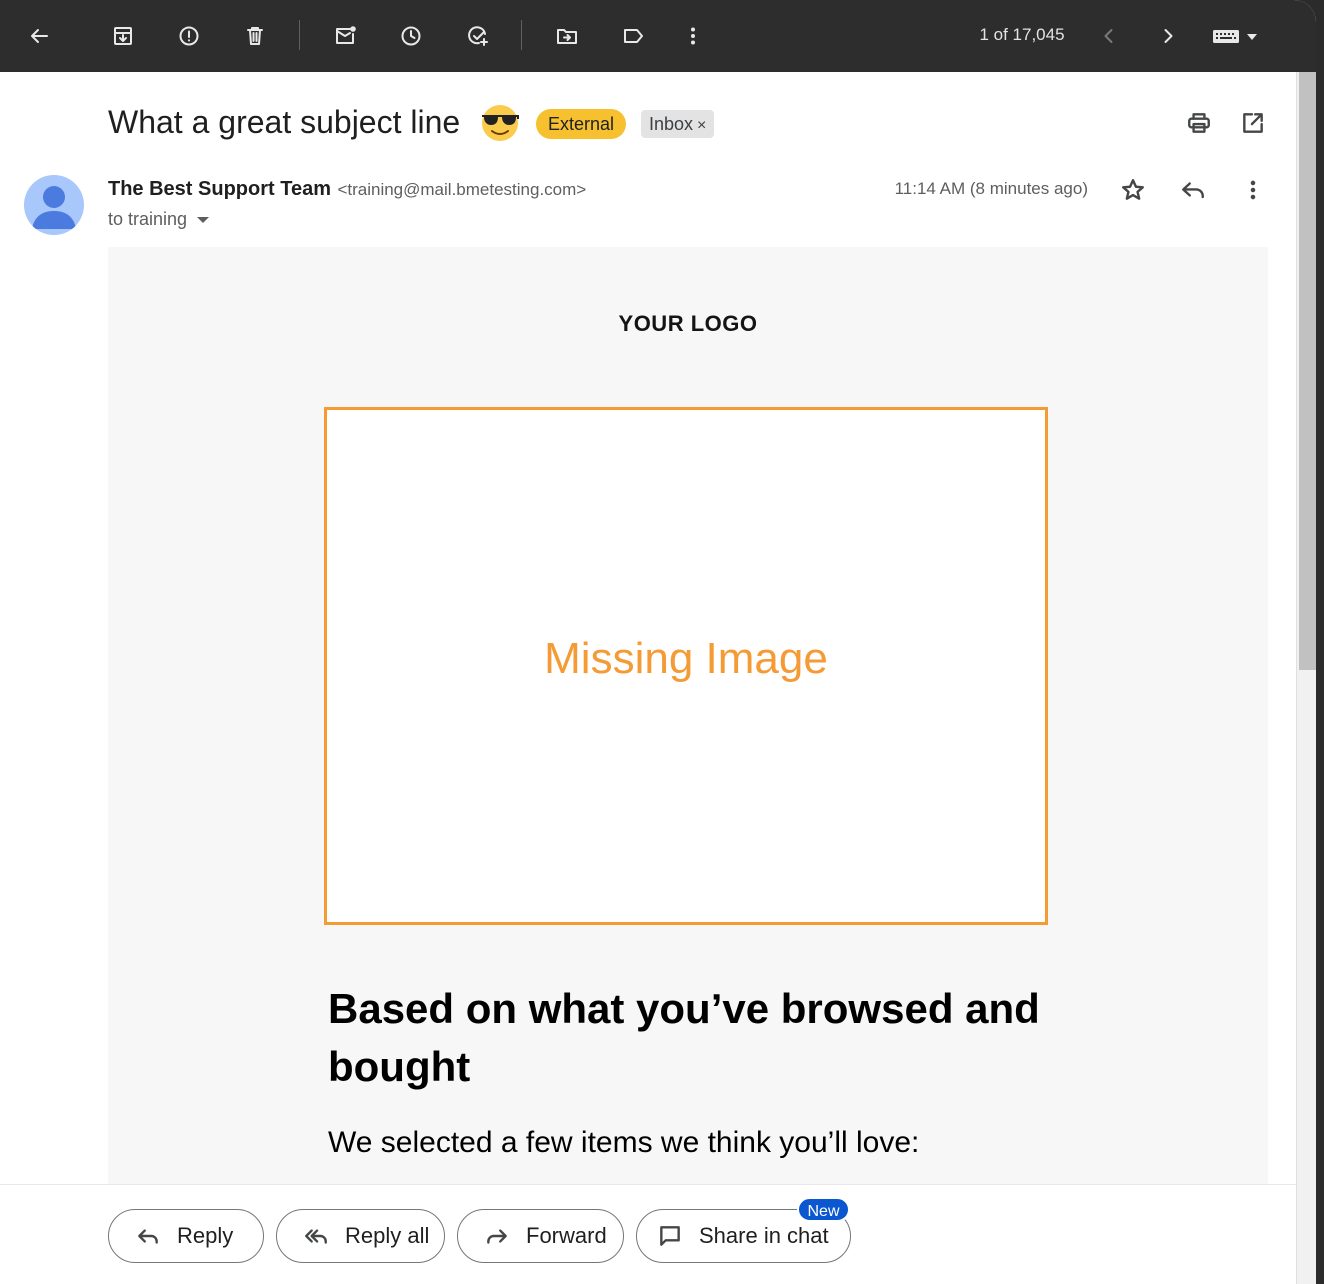 The height and width of the screenshot is (1284, 1324). Describe the element at coordinates (387, 1235) in the screenshot. I see `reply-all-button-label: Reply all` at that location.